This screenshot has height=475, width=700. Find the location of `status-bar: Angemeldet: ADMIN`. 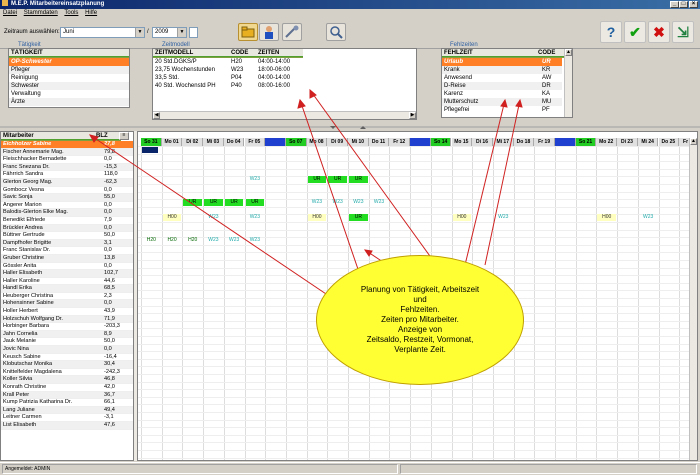

status-bar: Angemeldet: ADMIN is located at coordinates (350, 468).